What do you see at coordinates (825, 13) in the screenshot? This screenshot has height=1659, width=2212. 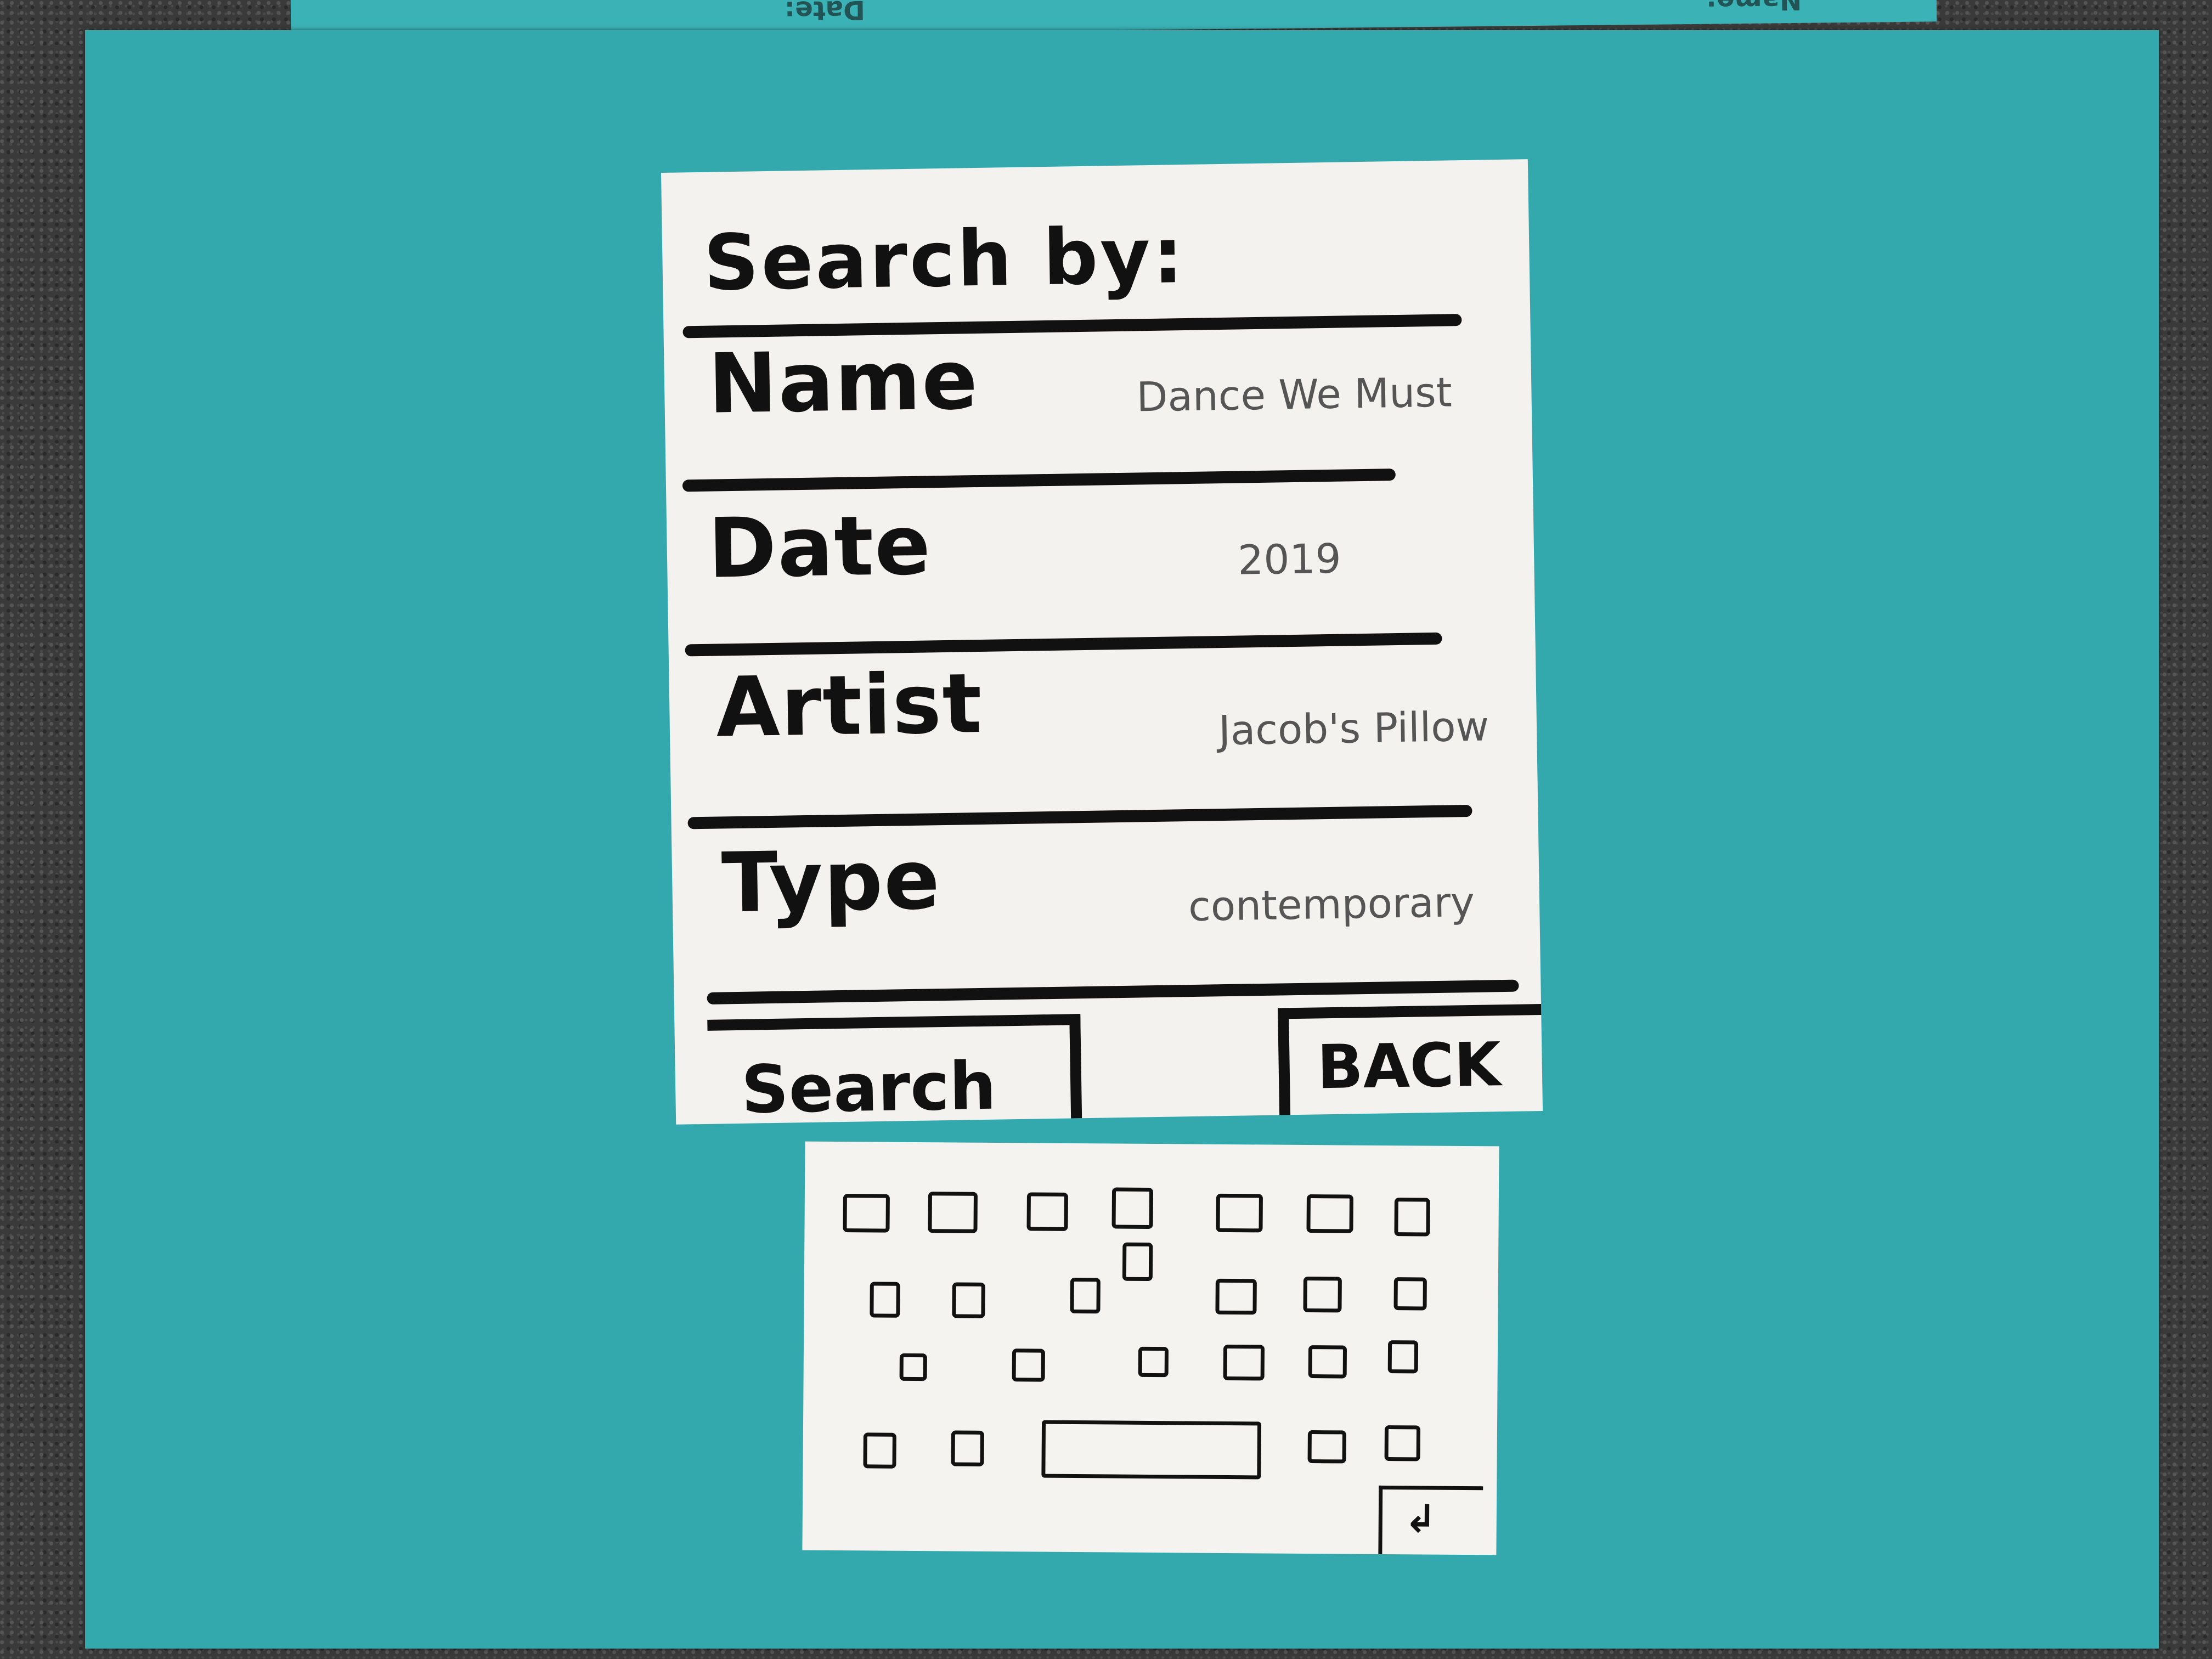 I see `background-card-label-date: Date:` at bounding box center [825, 13].